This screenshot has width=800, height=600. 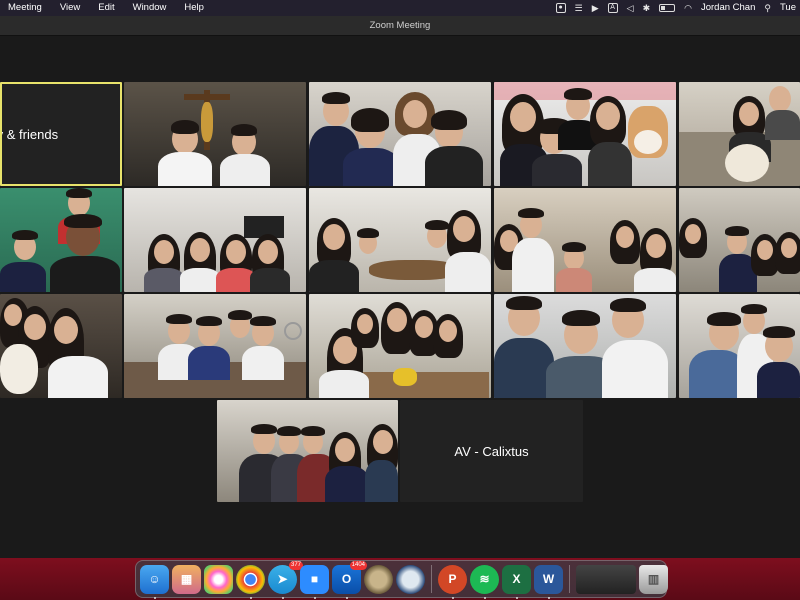 What do you see at coordinates (218, 579) in the screenshot?
I see `photos-icon` at bounding box center [218, 579].